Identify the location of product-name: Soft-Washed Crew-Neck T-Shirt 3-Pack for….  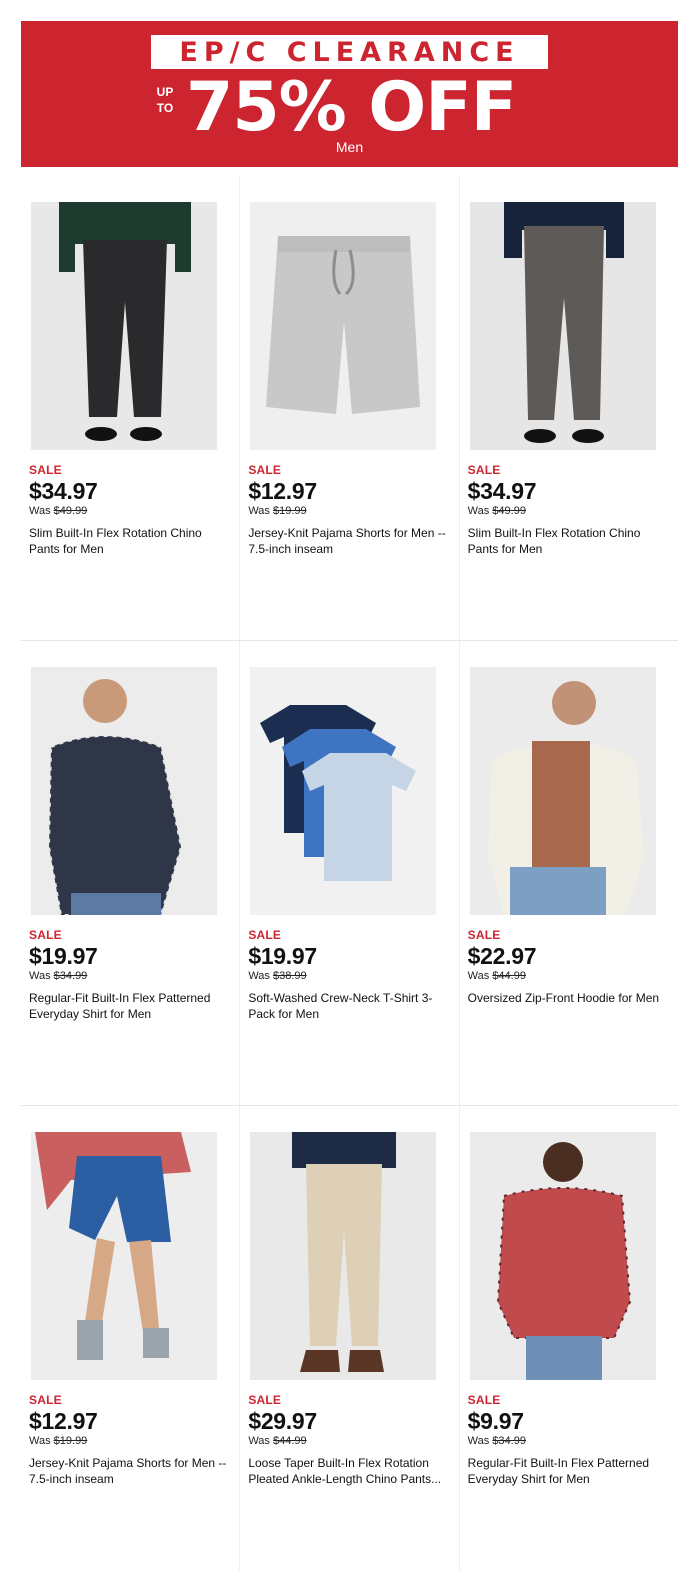
(348, 1006).